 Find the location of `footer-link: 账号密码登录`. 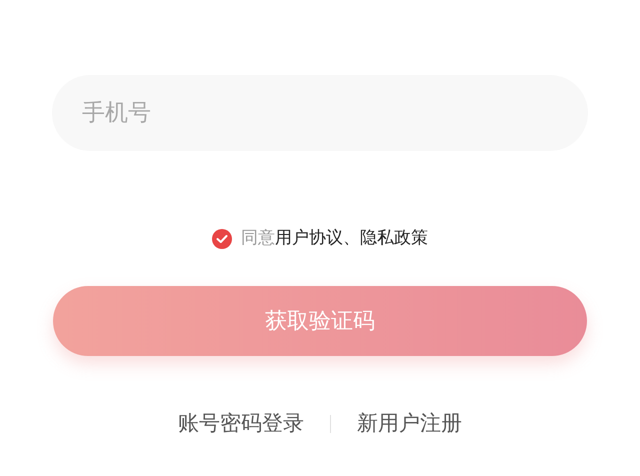

footer-link: 账号密码登录 is located at coordinates (241, 424).